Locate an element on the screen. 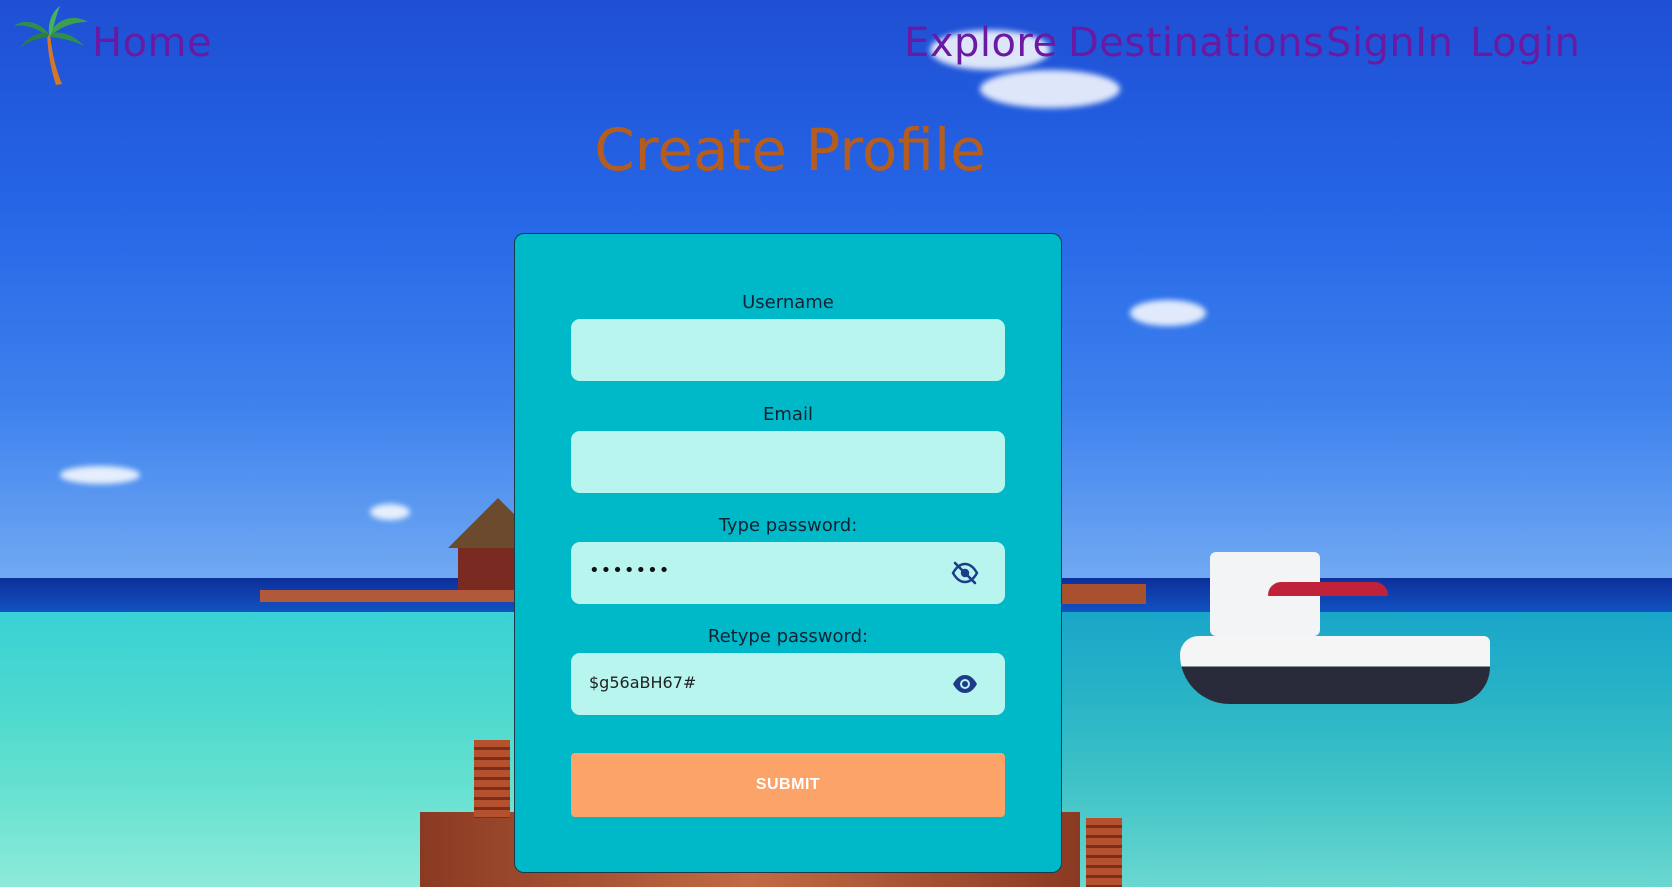 The width and height of the screenshot is (1672, 887). nav-login-link: Login is located at coordinates (1525, 43).